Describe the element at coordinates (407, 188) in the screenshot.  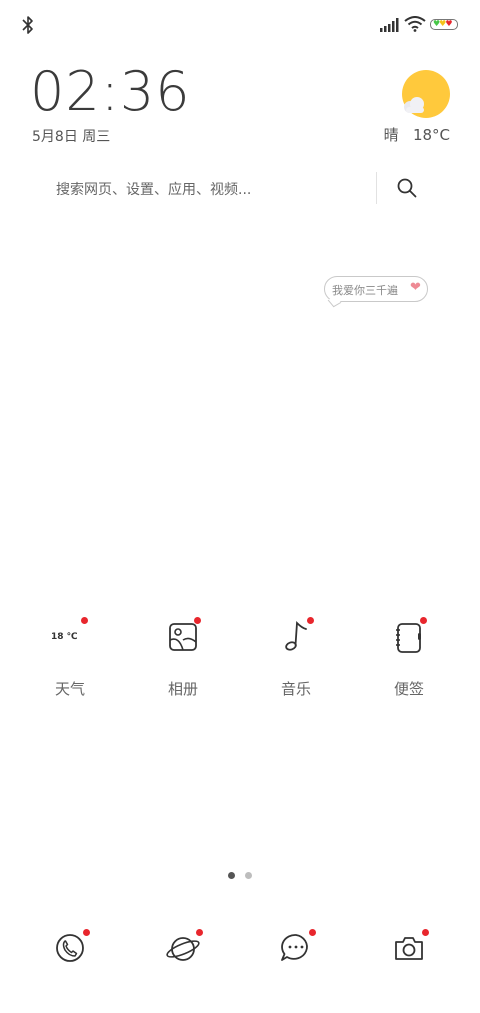
I see `search-icon` at that location.